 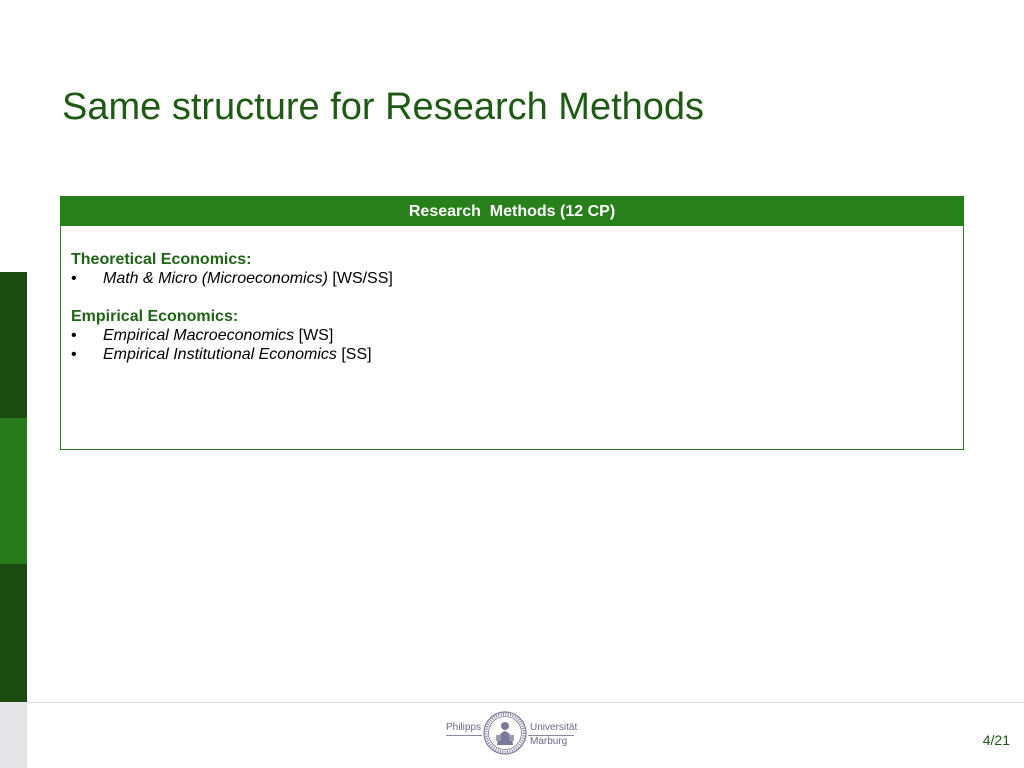 I want to click on section-heading-theoretical: Theoretical Economics:, so click(x=161, y=259).